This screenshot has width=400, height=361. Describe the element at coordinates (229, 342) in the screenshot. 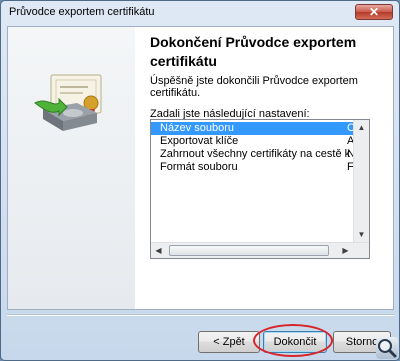

I see `back-button: < Zpět` at that location.